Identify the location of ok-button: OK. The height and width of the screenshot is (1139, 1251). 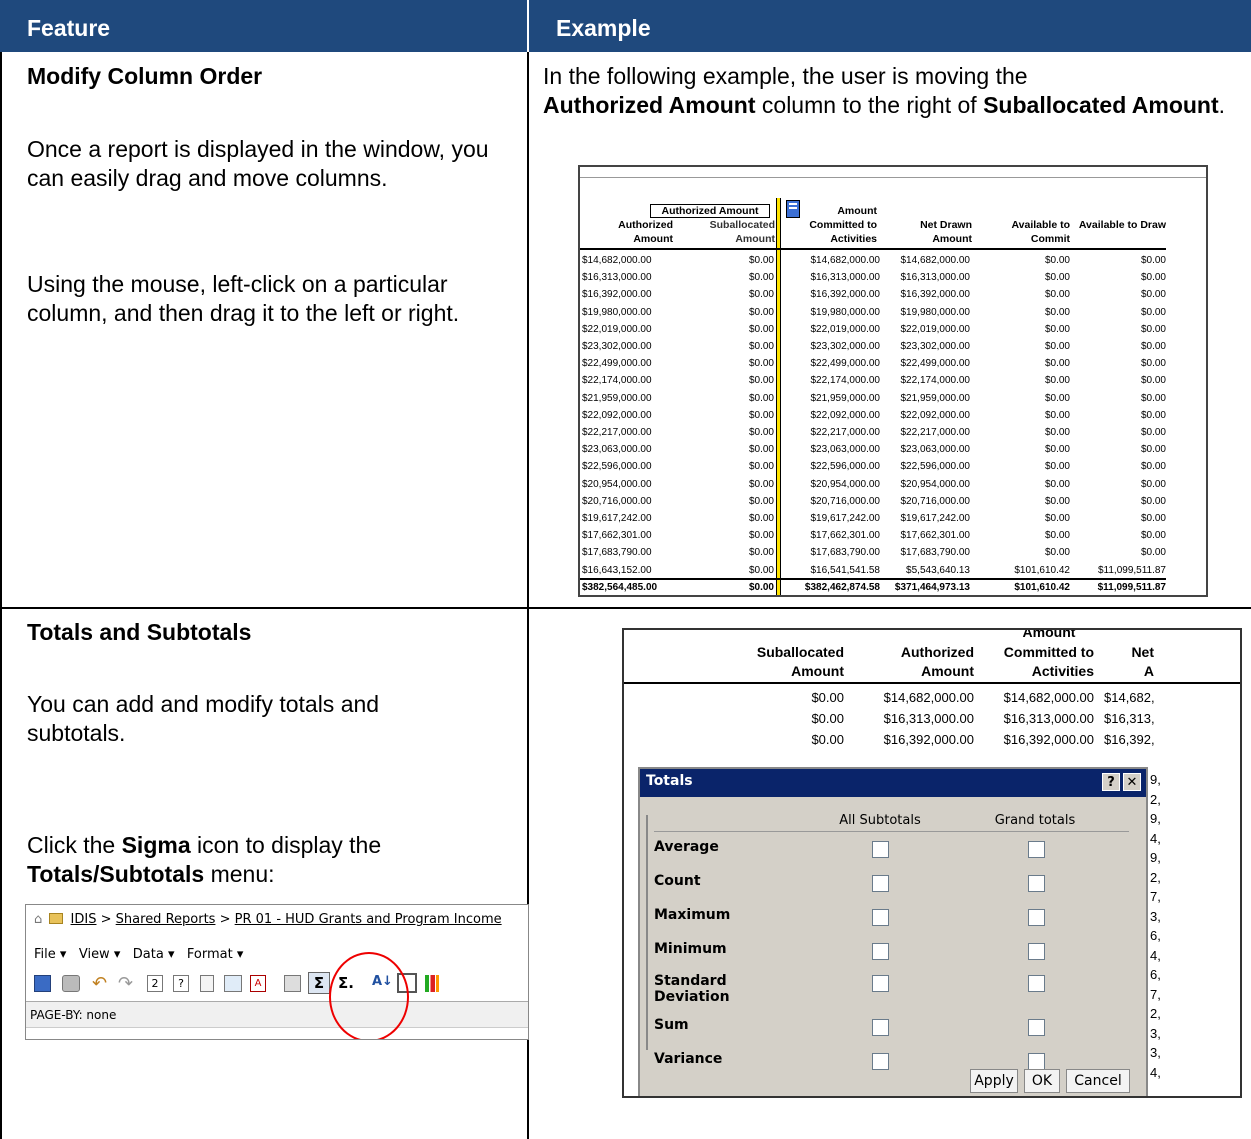
(1042, 1081).